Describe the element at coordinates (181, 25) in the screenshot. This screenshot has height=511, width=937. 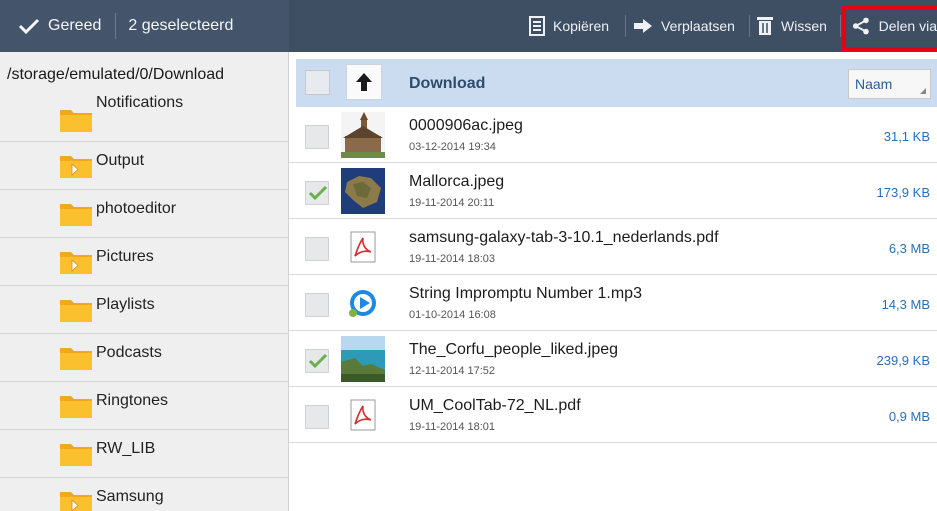
I see `selected-count: 2 geselecteerd` at that location.